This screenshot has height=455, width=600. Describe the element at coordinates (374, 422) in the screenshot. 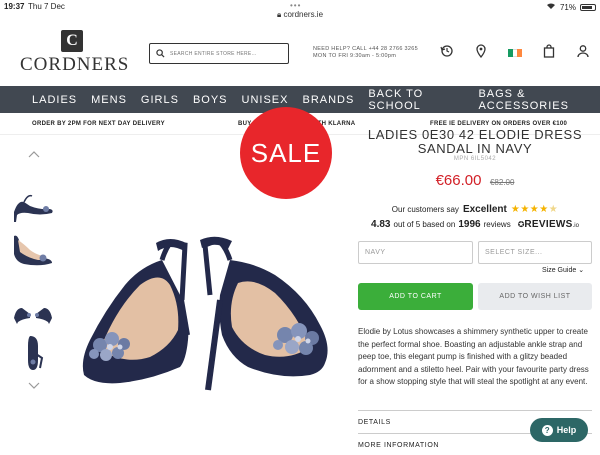

I see `details-label: DETAILS` at that location.